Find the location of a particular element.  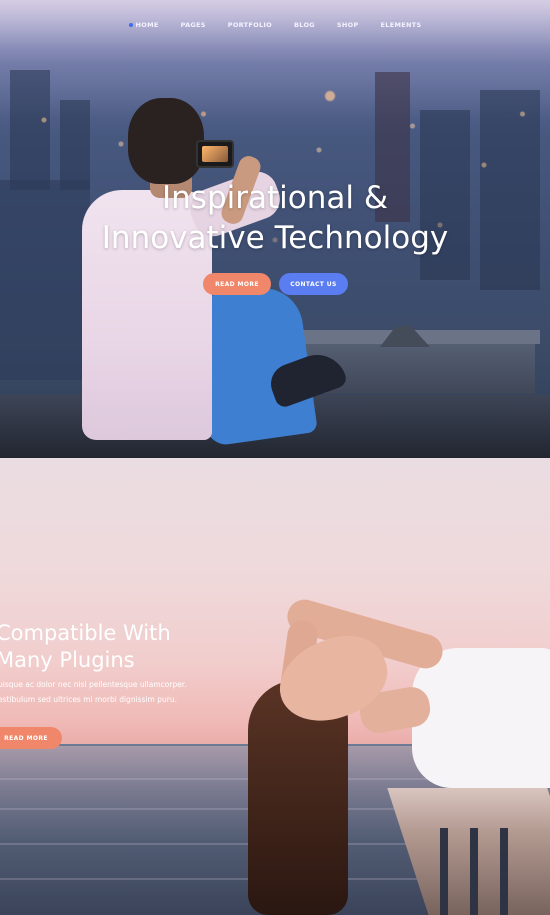

hero-title-line-2: Innovative Technology is located at coordinates (275, 238).